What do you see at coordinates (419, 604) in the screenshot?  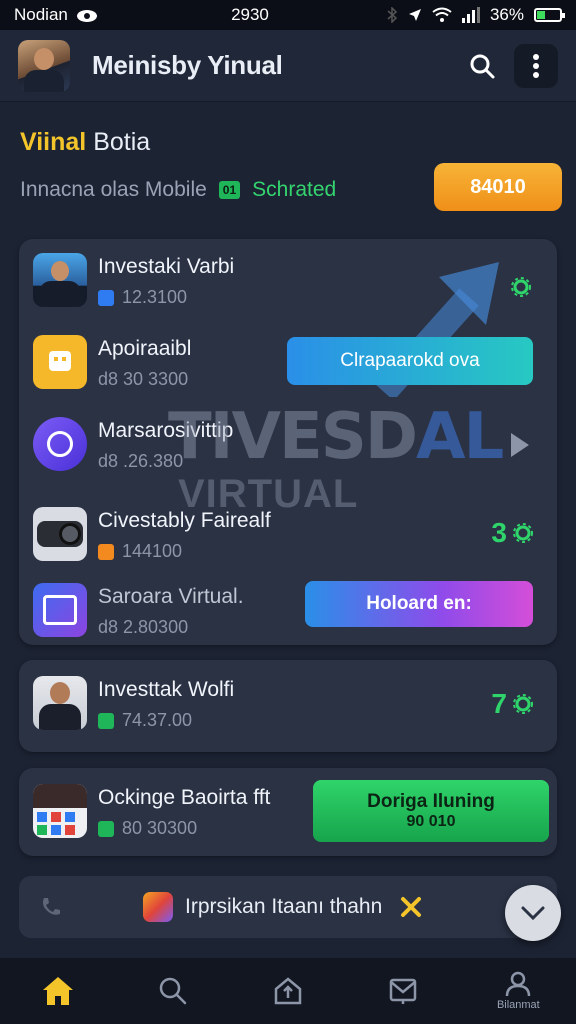 I see `action-button: Holoard en:` at bounding box center [419, 604].